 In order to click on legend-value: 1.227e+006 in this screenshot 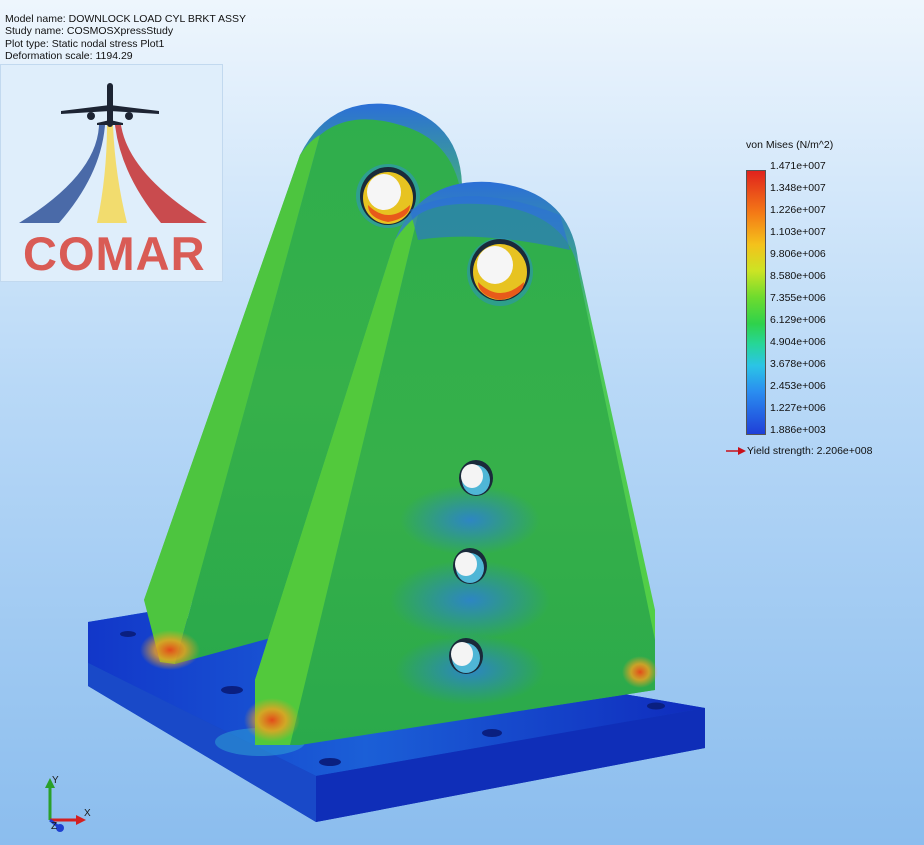, I will do `click(798, 408)`.